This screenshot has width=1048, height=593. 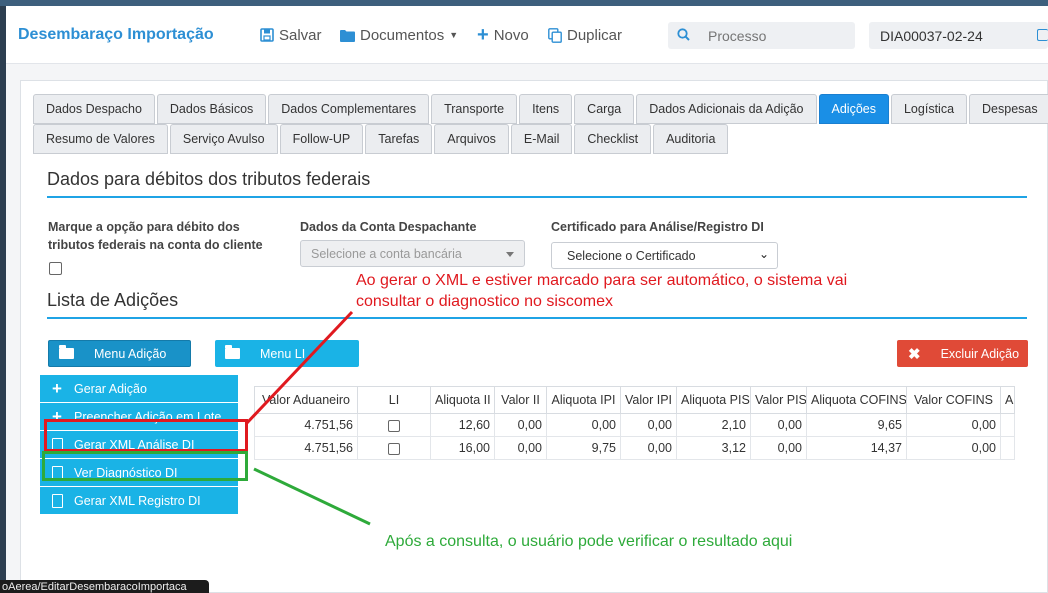 I want to click on green-arrow-line, so click(x=312, y=496).